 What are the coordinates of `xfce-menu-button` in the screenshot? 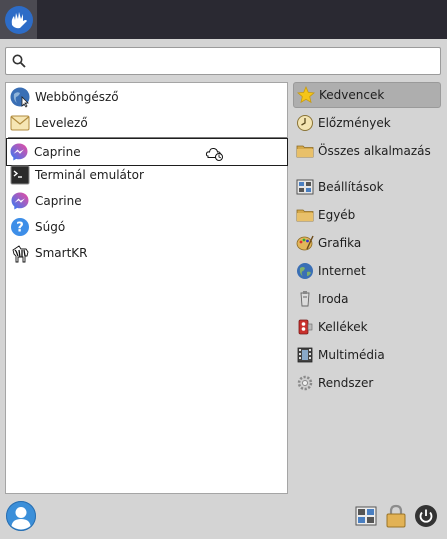 It's located at (18, 19).